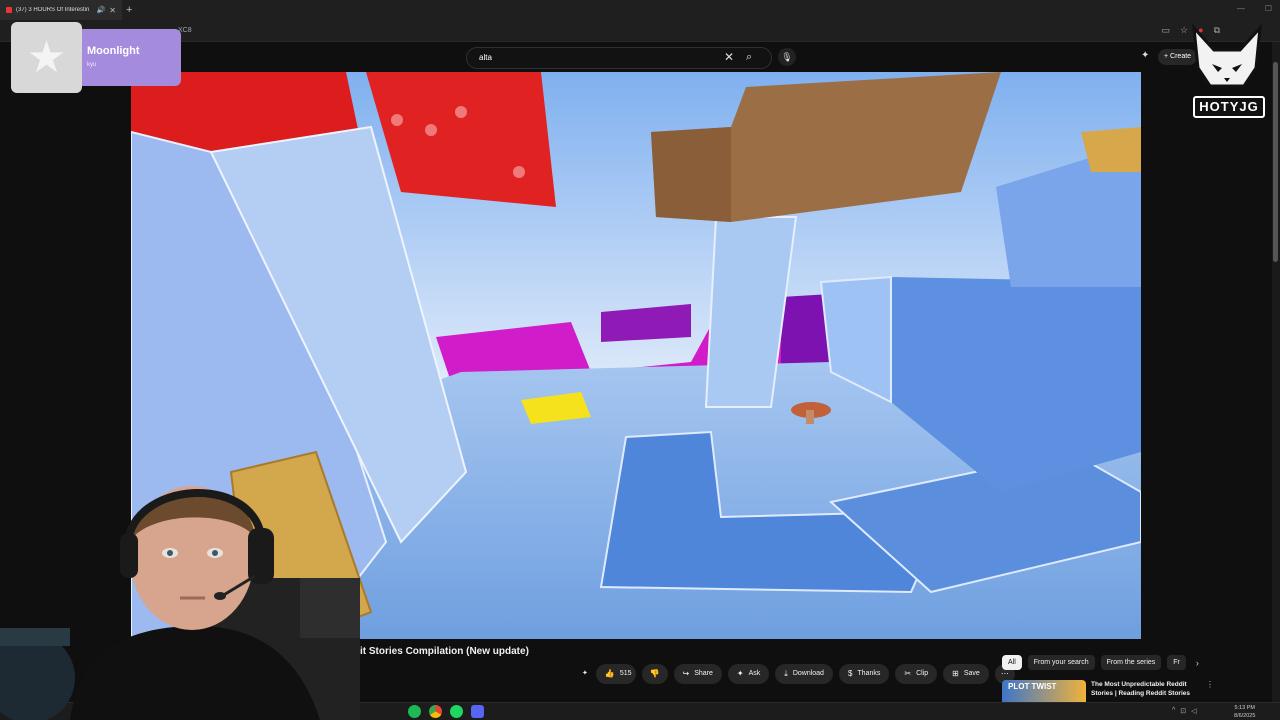  Describe the element at coordinates (640, 31) in the screenshot. I see `address-bar: XC8 ▭ ☆ ● ⧉` at that location.